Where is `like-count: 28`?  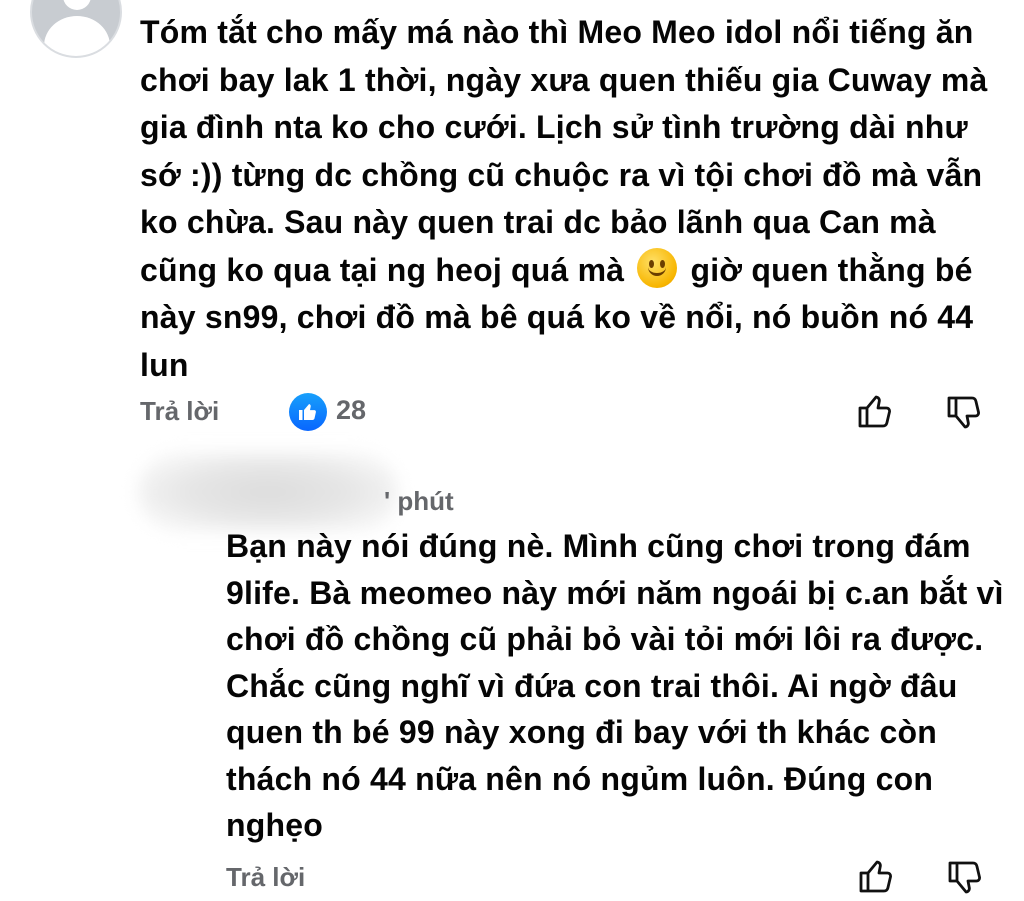
like-count: 28 is located at coordinates (351, 410).